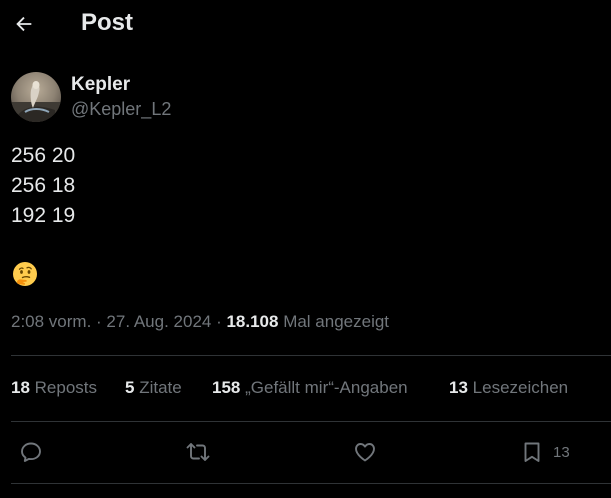 This screenshot has width=611, height=498. What do you see at coordinates (51, 321) in the screenshot?
I see `post-time: 2:08 vorm.` at bounding box center [51, 321].